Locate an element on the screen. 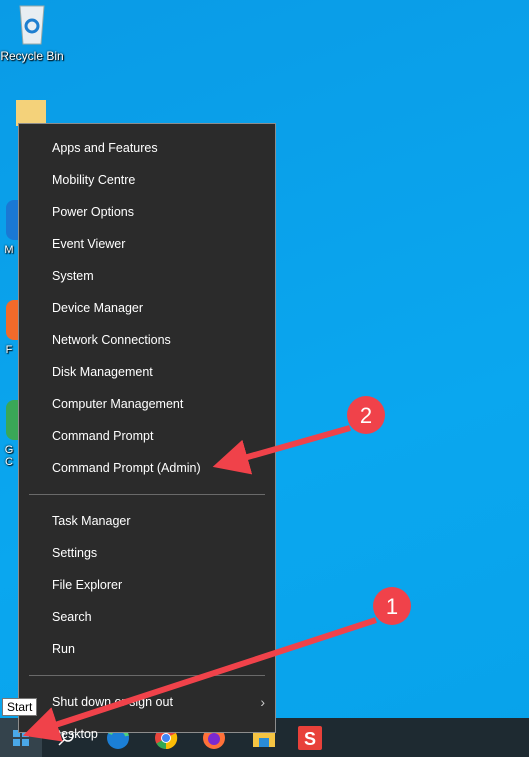 The width and height of the screenshot is (529, 757). menu-item-computer-management: Computer Management is located at coordinates (147, 404).